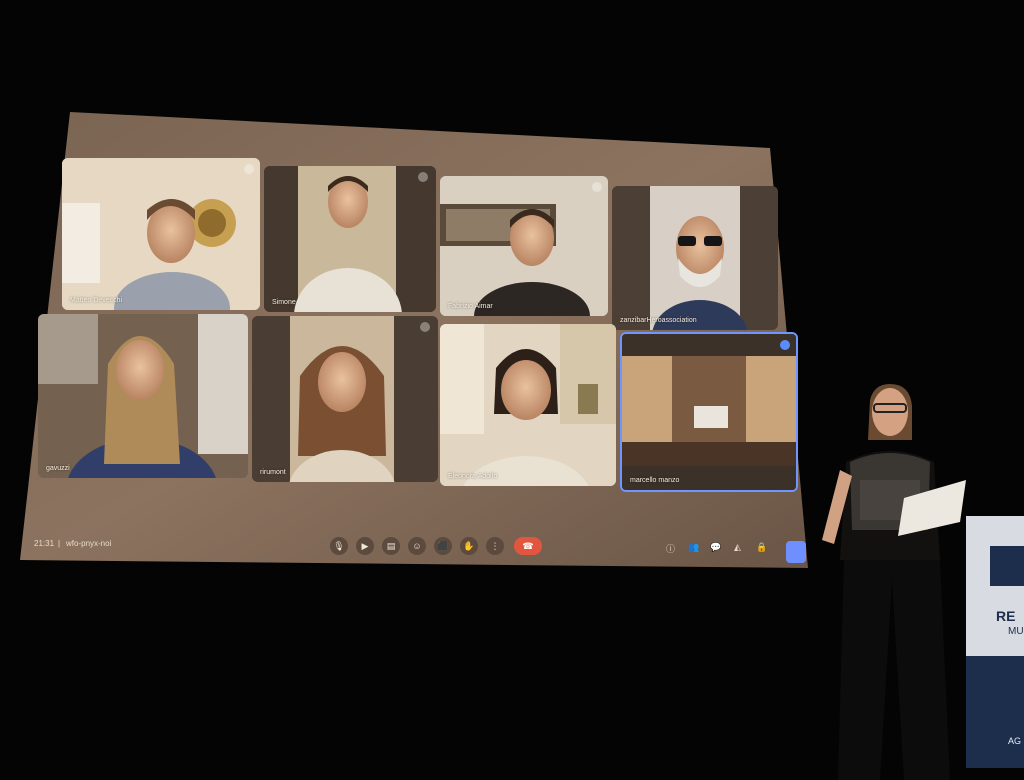  I want to click on activities-icon: ◭, so click(737, 547).